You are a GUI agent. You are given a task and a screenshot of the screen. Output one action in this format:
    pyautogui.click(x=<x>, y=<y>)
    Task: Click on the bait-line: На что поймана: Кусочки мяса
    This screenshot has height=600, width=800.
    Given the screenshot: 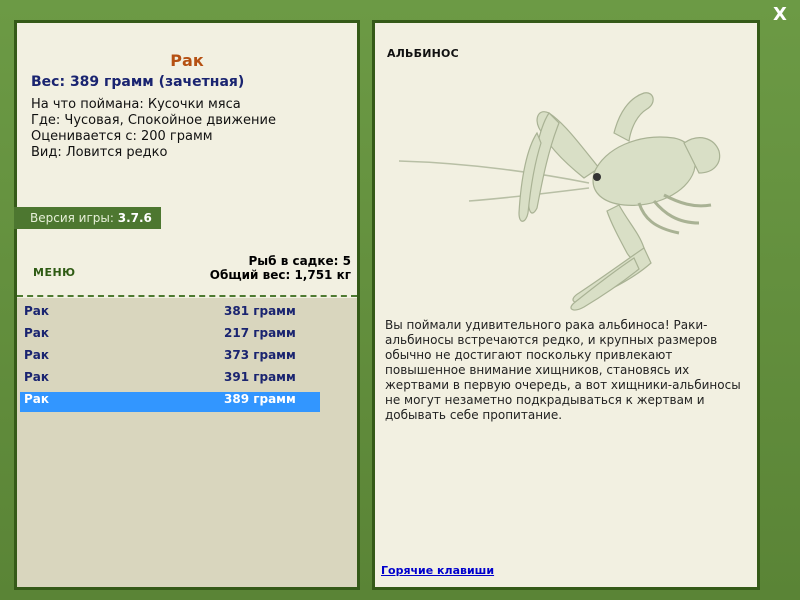 What is the action you would take?
    pyautogui.click(x=136, y=104)
    